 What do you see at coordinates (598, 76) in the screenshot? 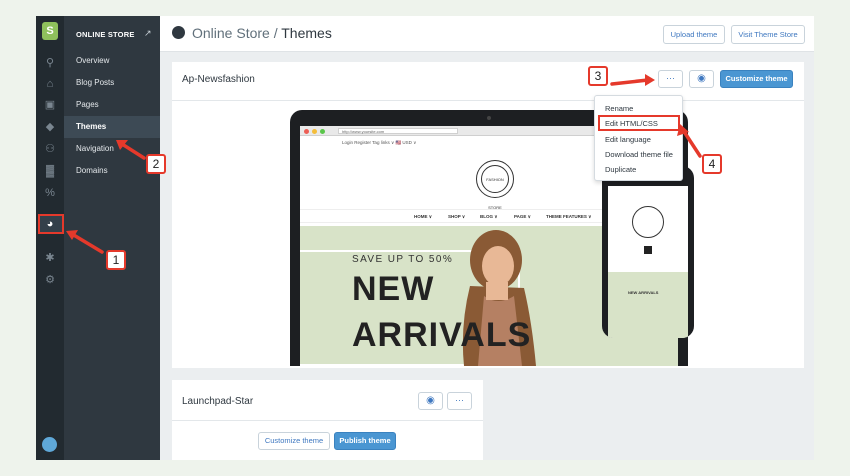
I see `callout-3: 3` at bounding box center [598, 76].